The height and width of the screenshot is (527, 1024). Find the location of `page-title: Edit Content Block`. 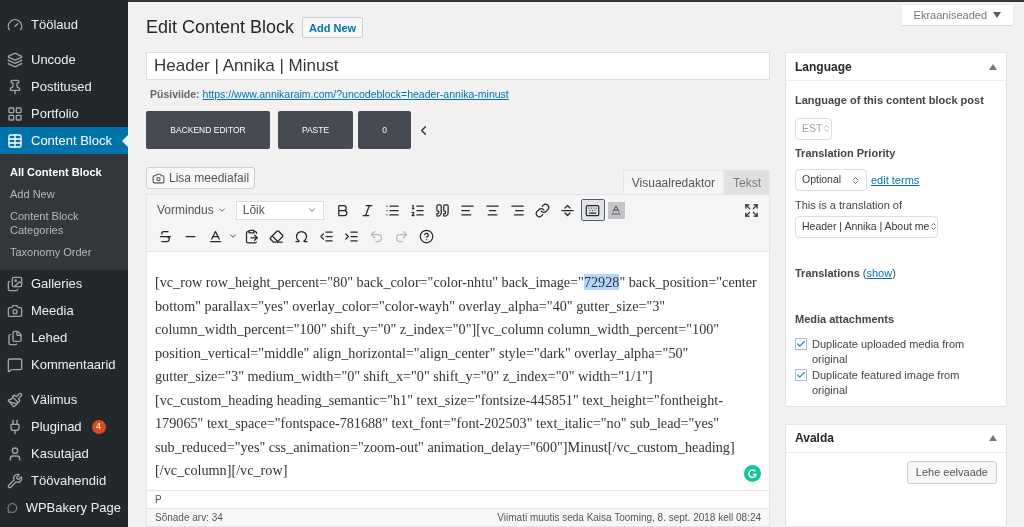

page-title: Edit Content Block is located at coordinates (220, 28).